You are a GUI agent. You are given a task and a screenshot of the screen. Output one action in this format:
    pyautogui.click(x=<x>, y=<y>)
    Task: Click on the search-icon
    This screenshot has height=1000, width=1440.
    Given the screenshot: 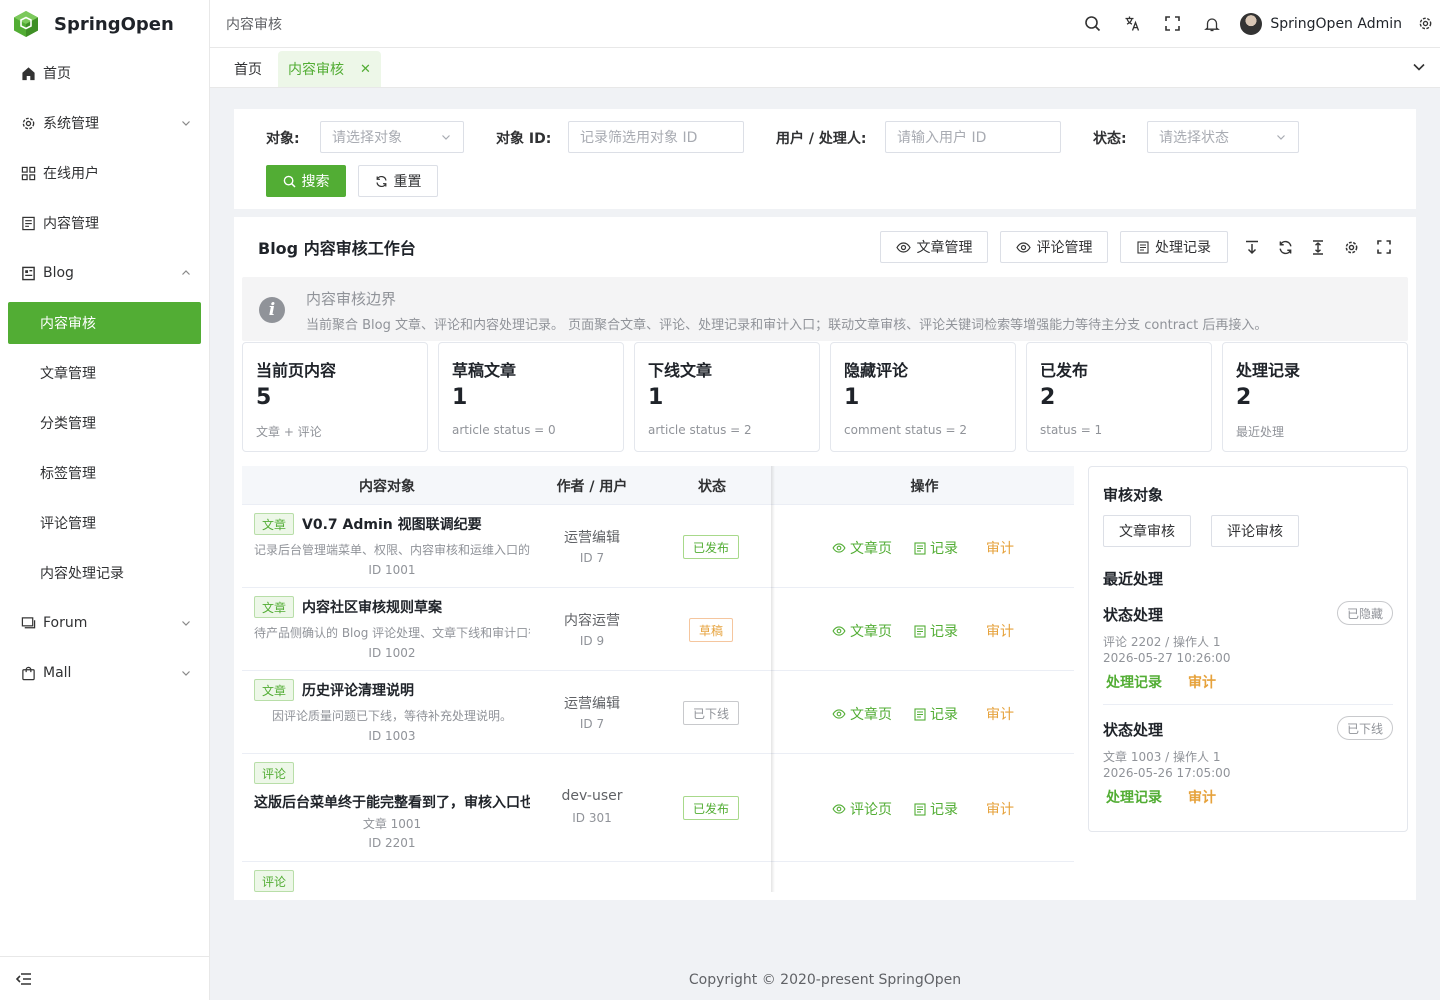 What is the action you would take?
    pyautogui.click(x=1092, y=24)
    